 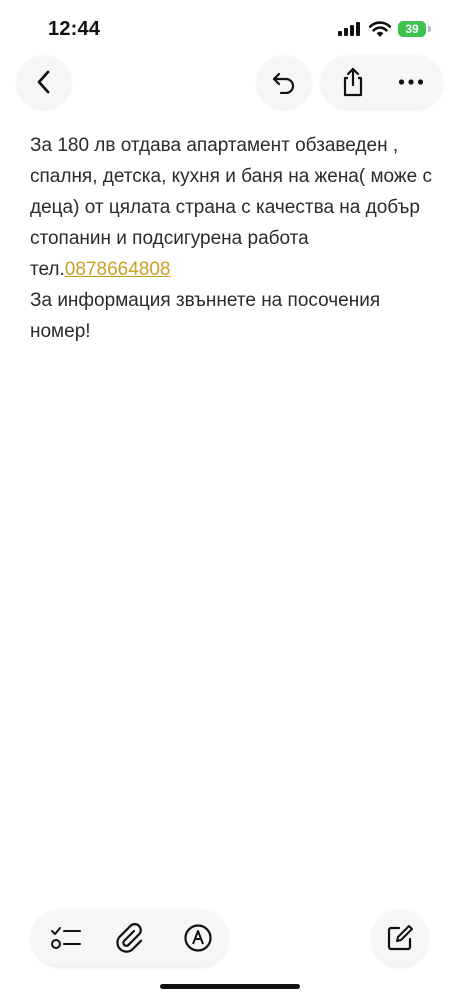 I want to click on more-horizontal-icon, so click(x=411, y=82).